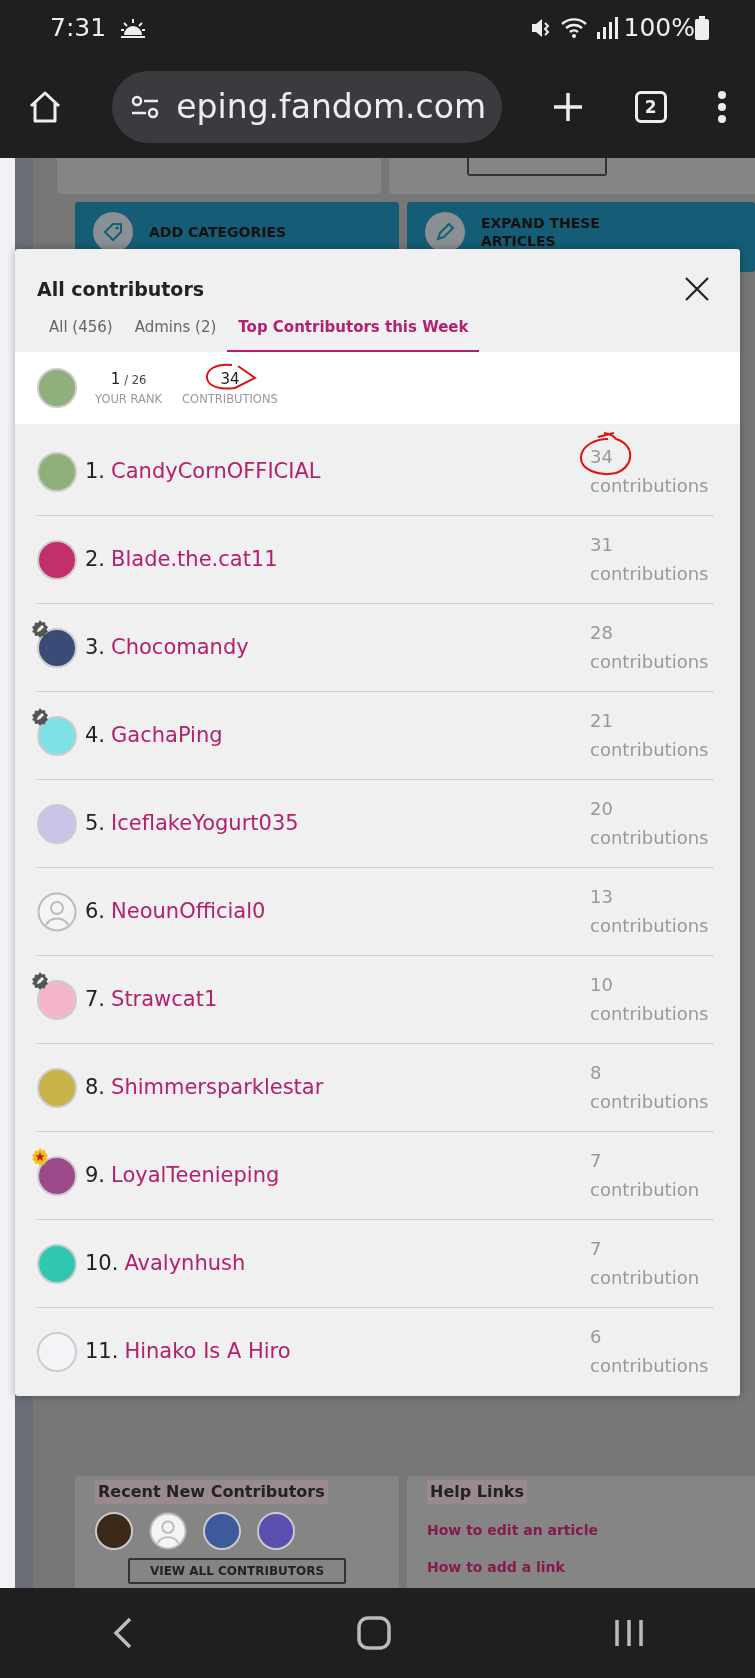  Describe the element at coordinates (477, 1492) in the screenshot. I see `section-heading: Help Links` at that location.